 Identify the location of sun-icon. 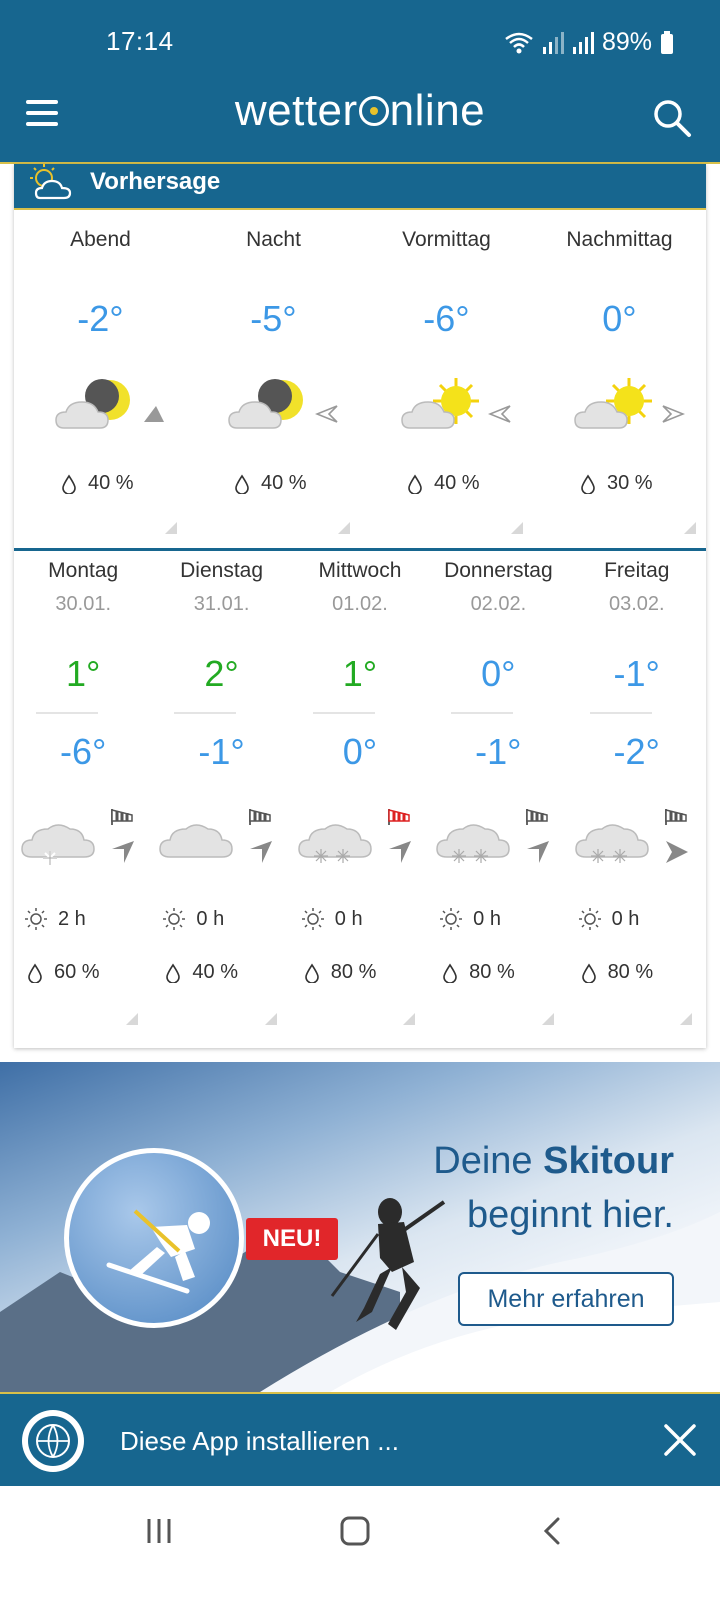
(174, 919).